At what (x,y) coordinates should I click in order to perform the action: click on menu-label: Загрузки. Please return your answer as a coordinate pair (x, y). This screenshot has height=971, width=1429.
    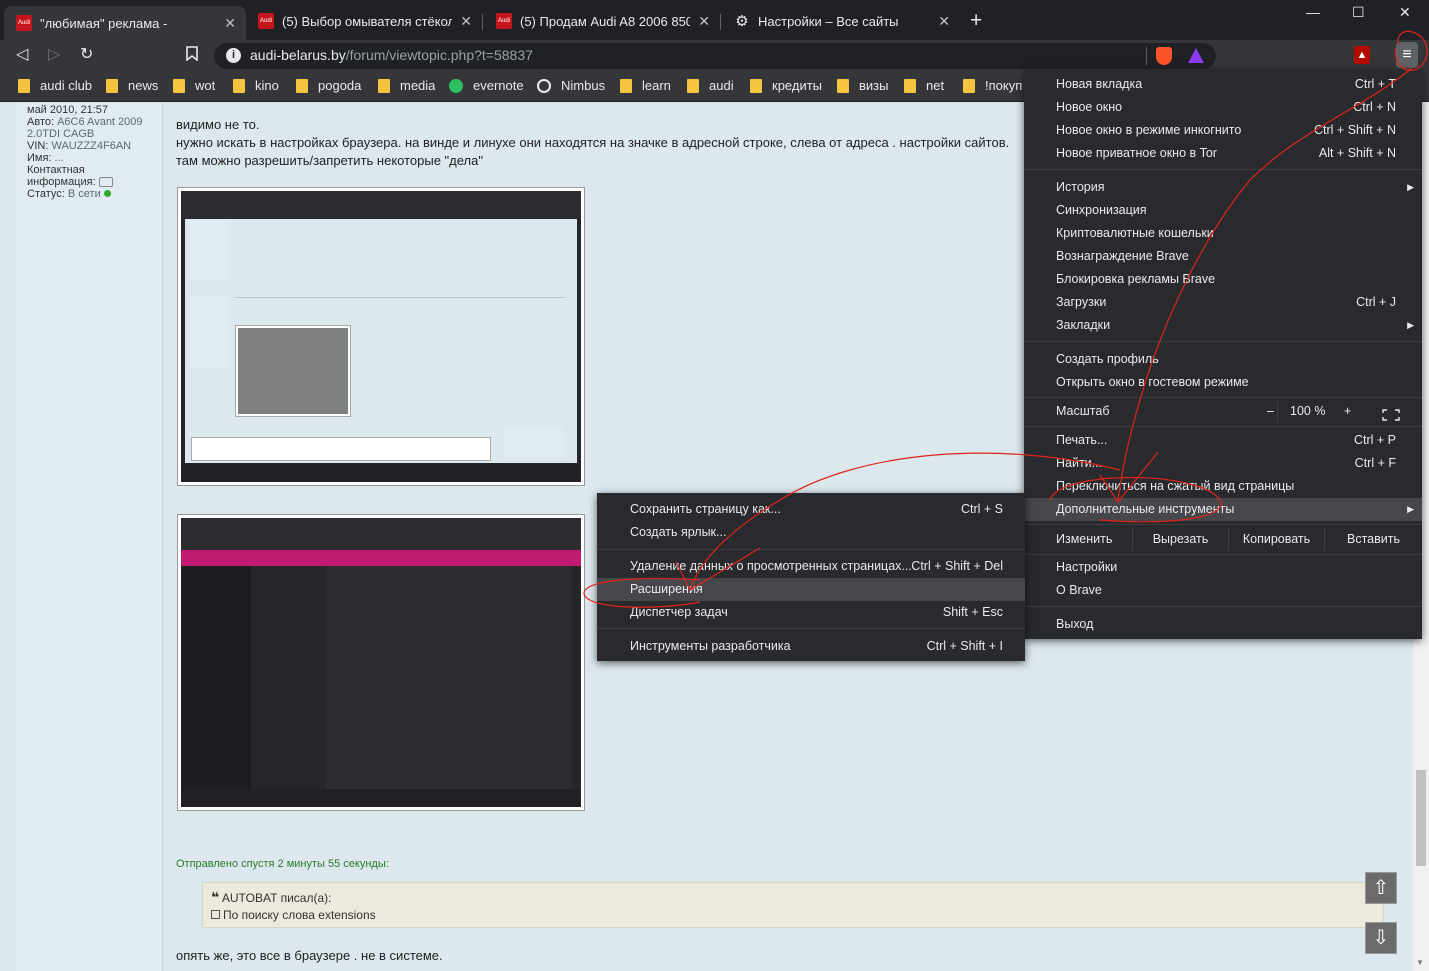
    Looking at the image, I should click on (1081, 302).